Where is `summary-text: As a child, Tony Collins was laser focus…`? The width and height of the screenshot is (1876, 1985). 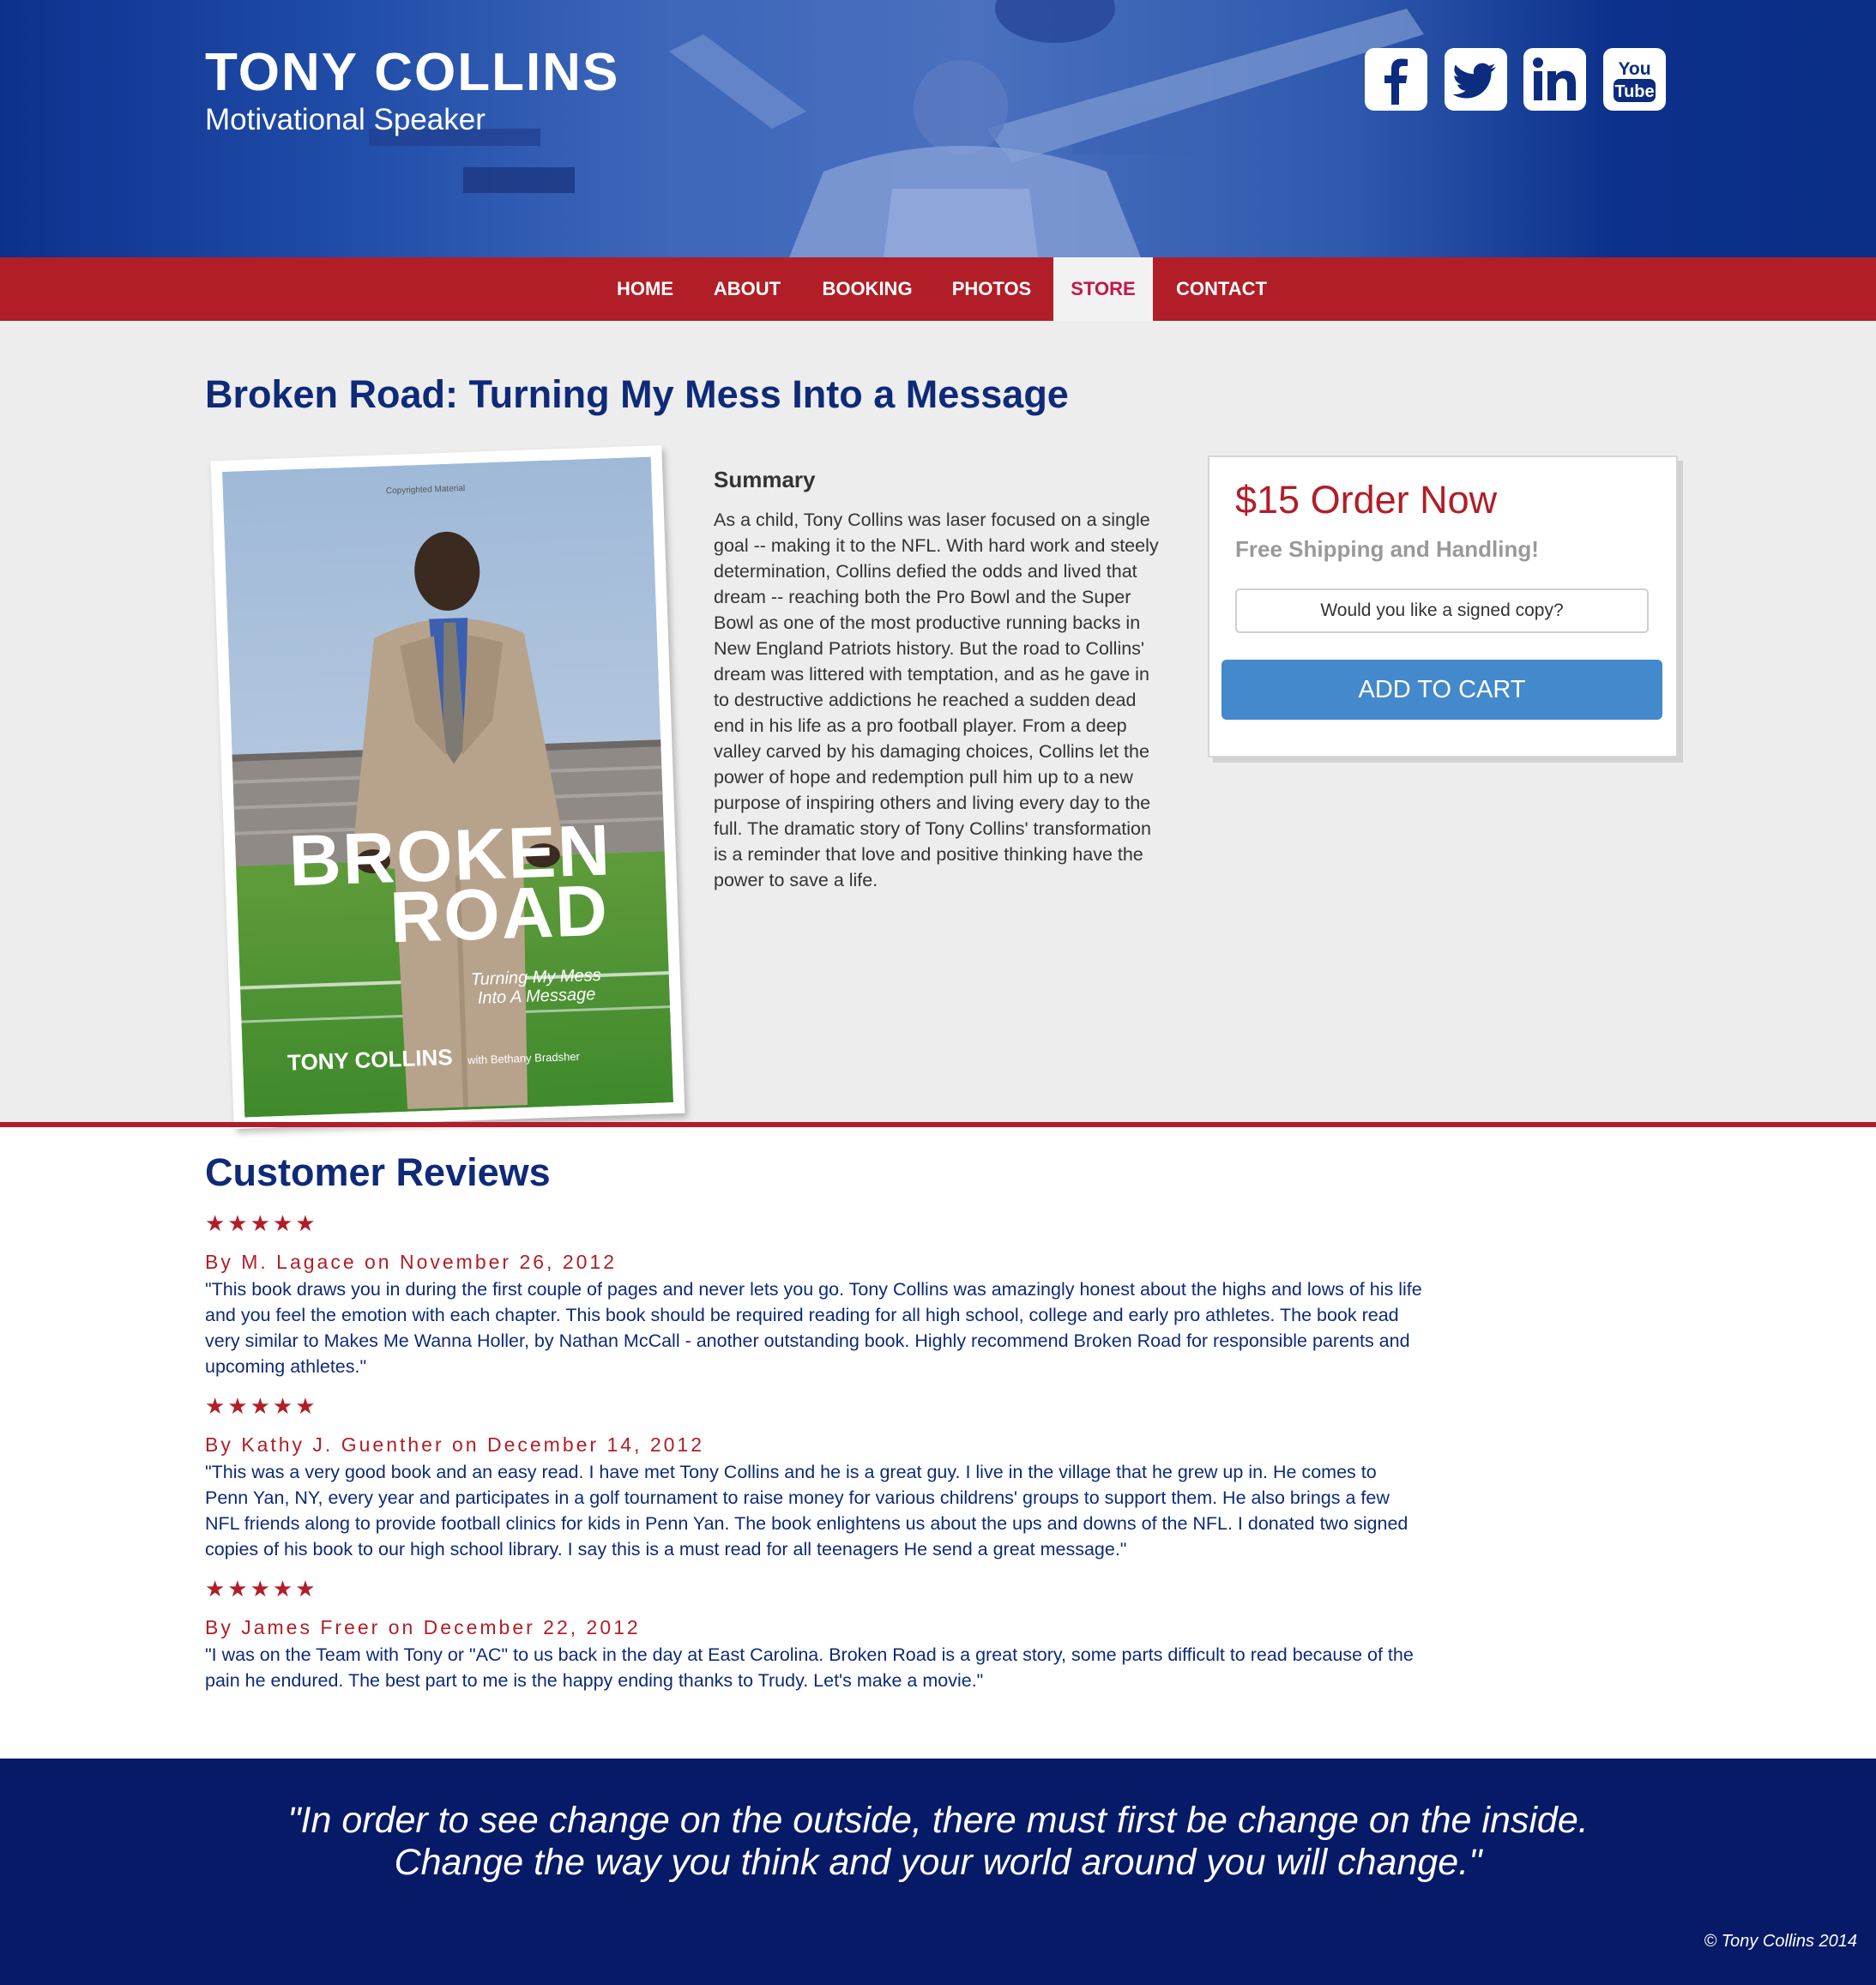
summary-text: As a child, Tony Collins was laser focus… is located at coordinates (936, 700).